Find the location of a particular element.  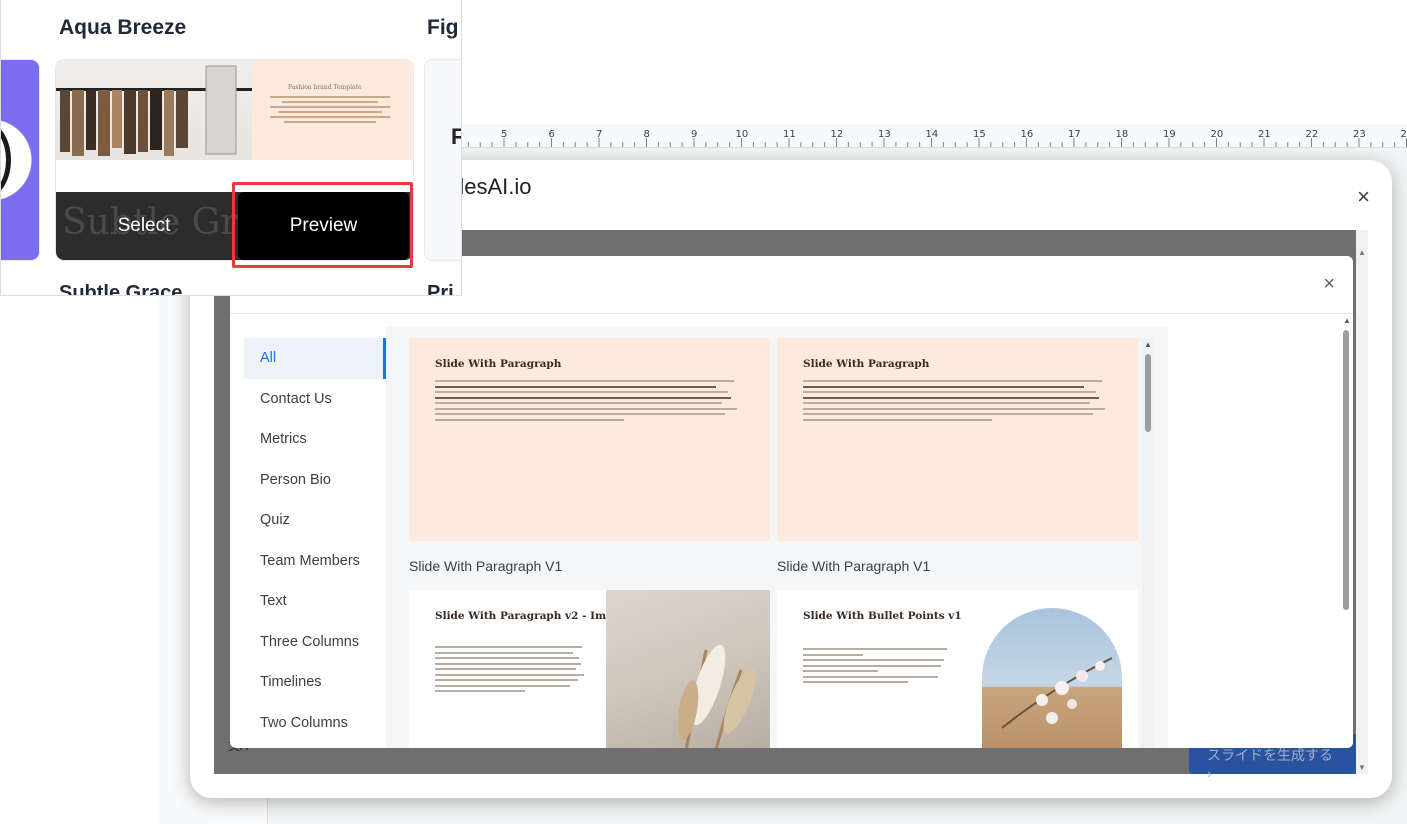

body-text-placeholder is located at coordinates (330, 111).